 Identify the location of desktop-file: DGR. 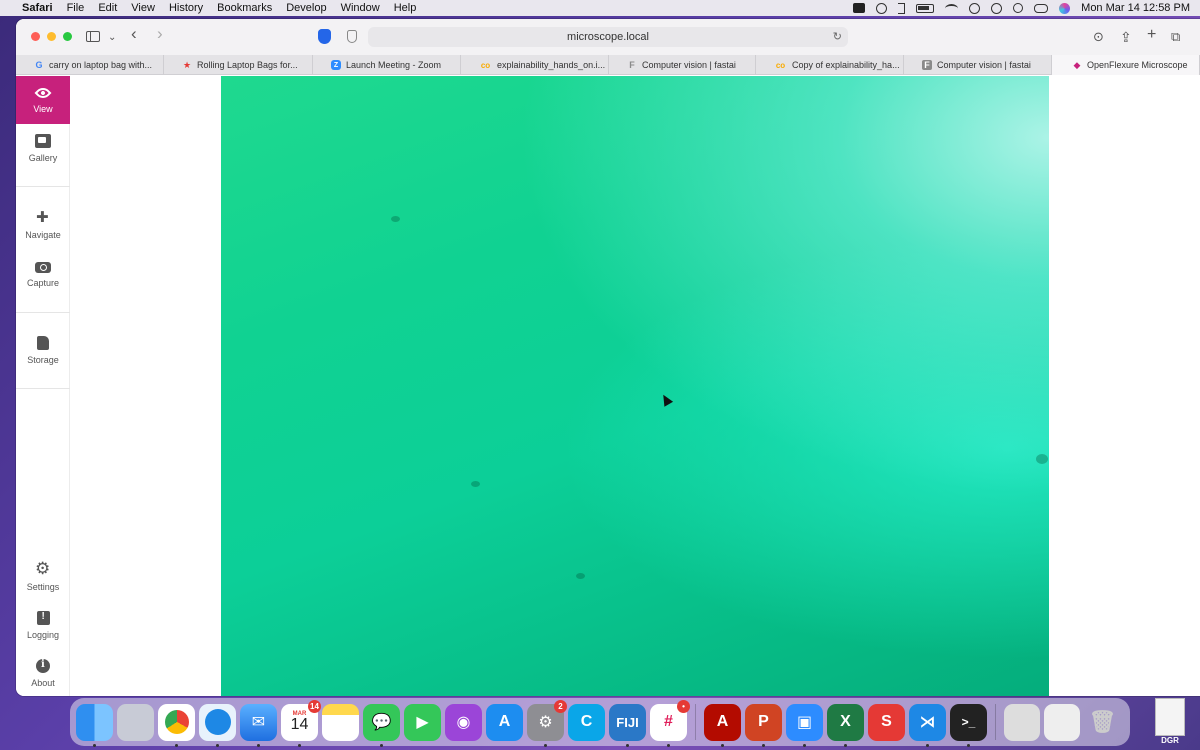
(1170, 723).